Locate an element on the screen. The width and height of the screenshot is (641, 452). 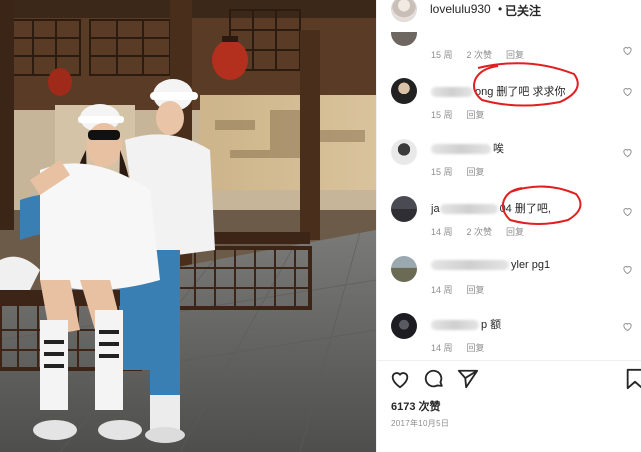
comment-text: ong 删了吧 求求你 is located at coordinates (498, 91).